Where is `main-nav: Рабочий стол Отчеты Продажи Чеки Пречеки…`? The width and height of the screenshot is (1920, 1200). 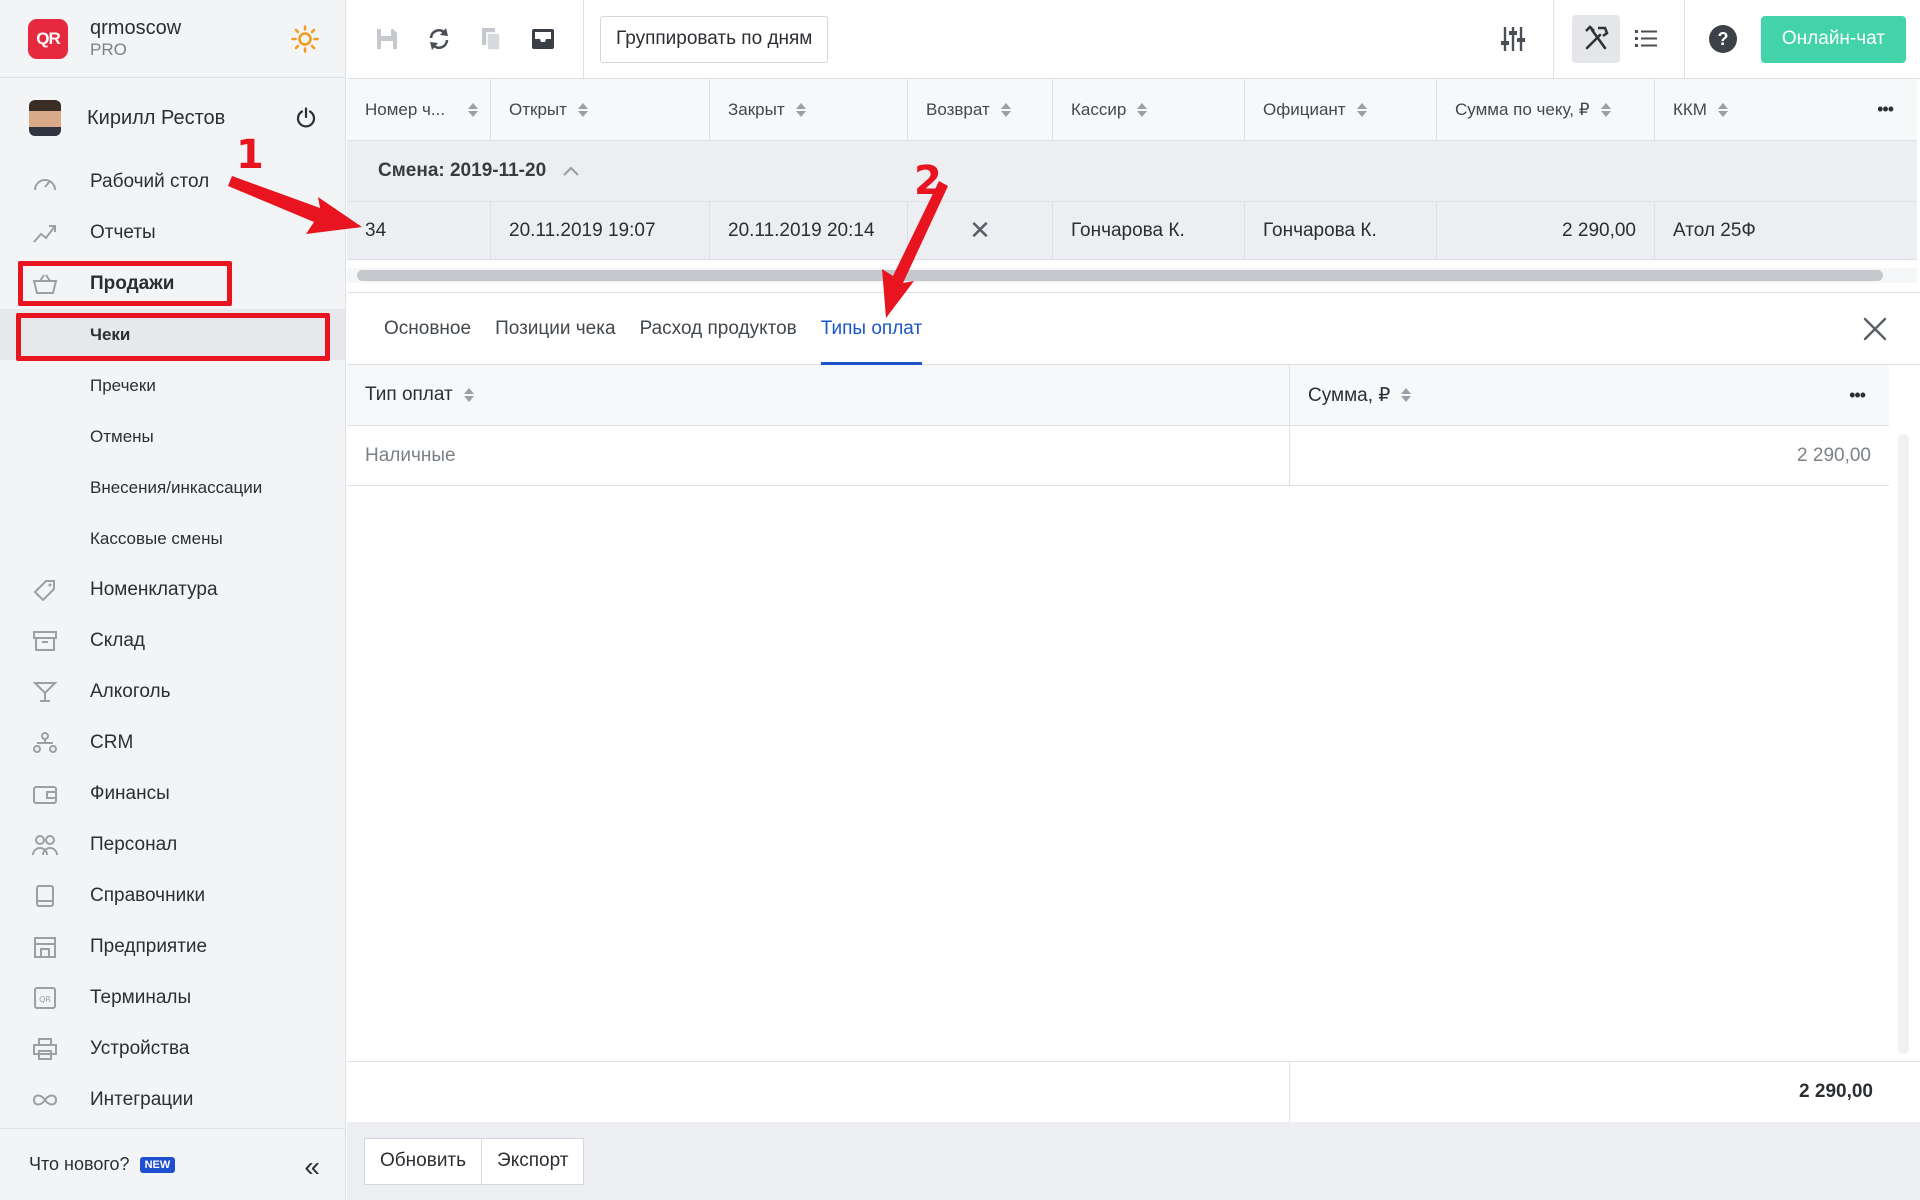
main-nav: Рабочий стол Отчеты Продажи Чеки Пречеки… is located at coordinates (172, 640).